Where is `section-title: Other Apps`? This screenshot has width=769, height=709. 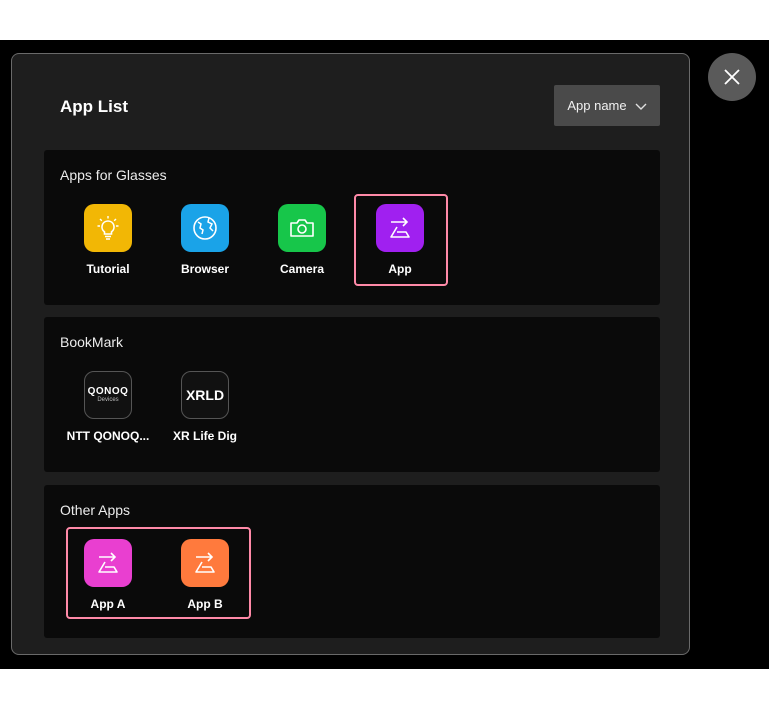 section-title: Other Apps is located at coordinates (95, 510).